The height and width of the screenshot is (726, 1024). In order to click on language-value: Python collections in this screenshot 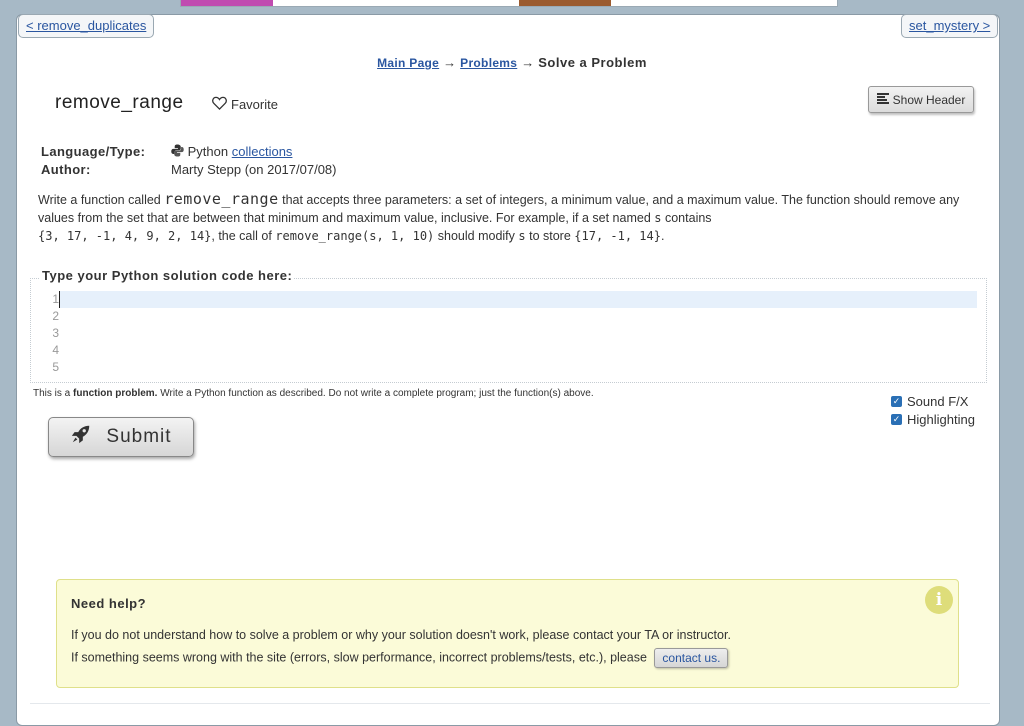, I will do `click(231, 151)`.